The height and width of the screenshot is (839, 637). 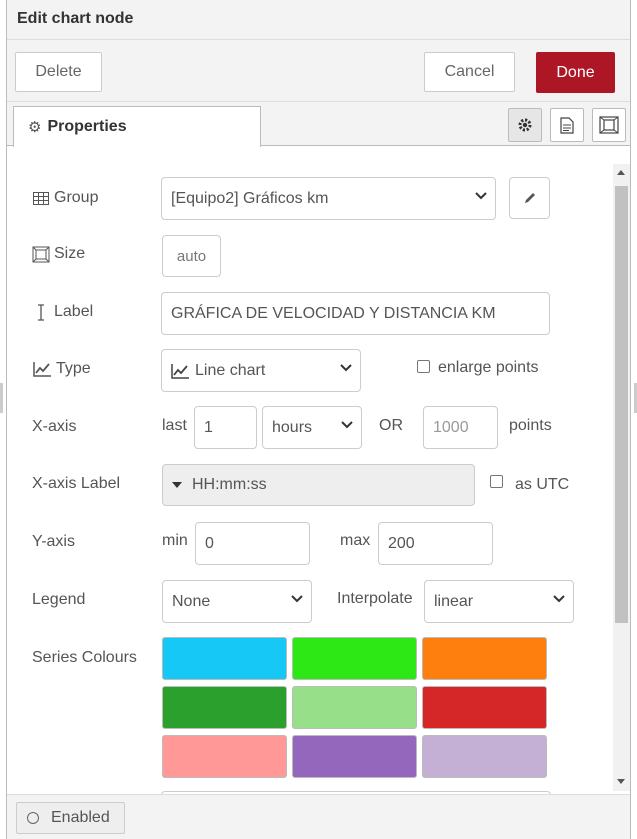 I want to click on group-select: [Equipo2] Gráficos km, so click(x=328, y=198).